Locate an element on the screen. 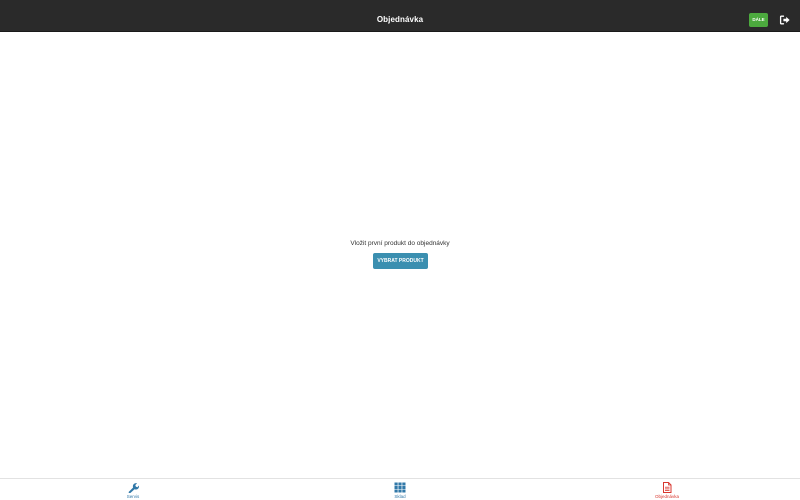 The image size is (800, 500). logout-button is located at coordinates (785, 20).